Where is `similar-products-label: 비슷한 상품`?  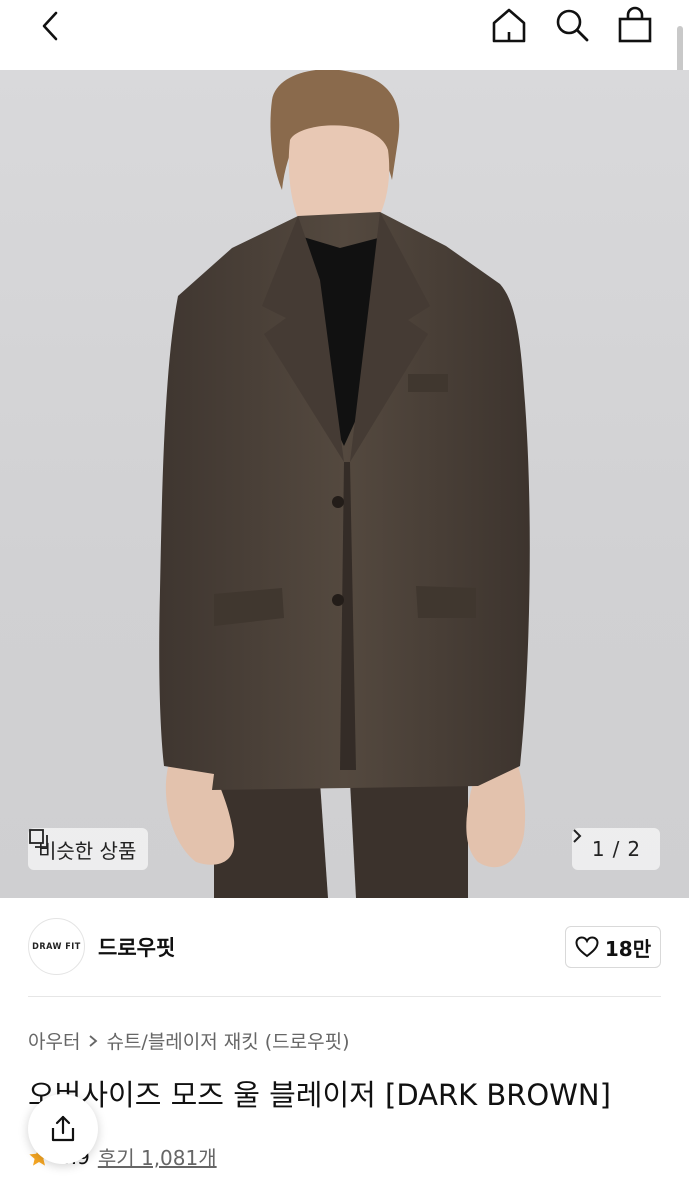 similar-products-label: 비슷한 상품 is located at coordinates (87, 850).